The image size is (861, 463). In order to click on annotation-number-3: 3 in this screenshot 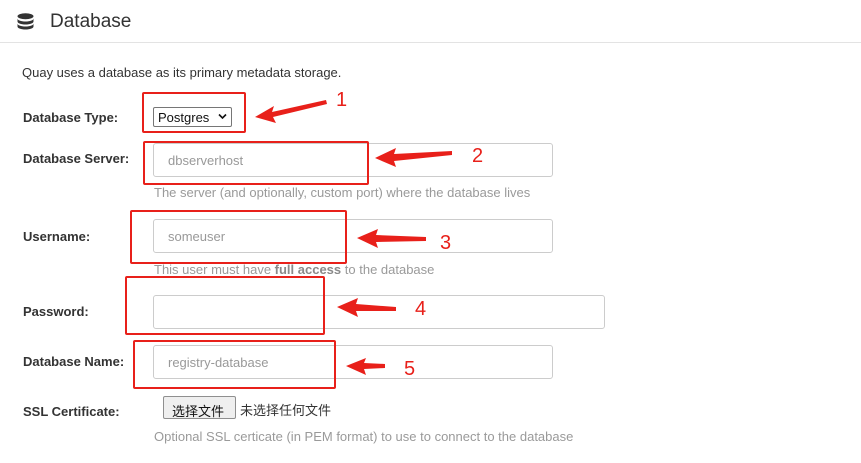, I will do `click(446, 243)`.